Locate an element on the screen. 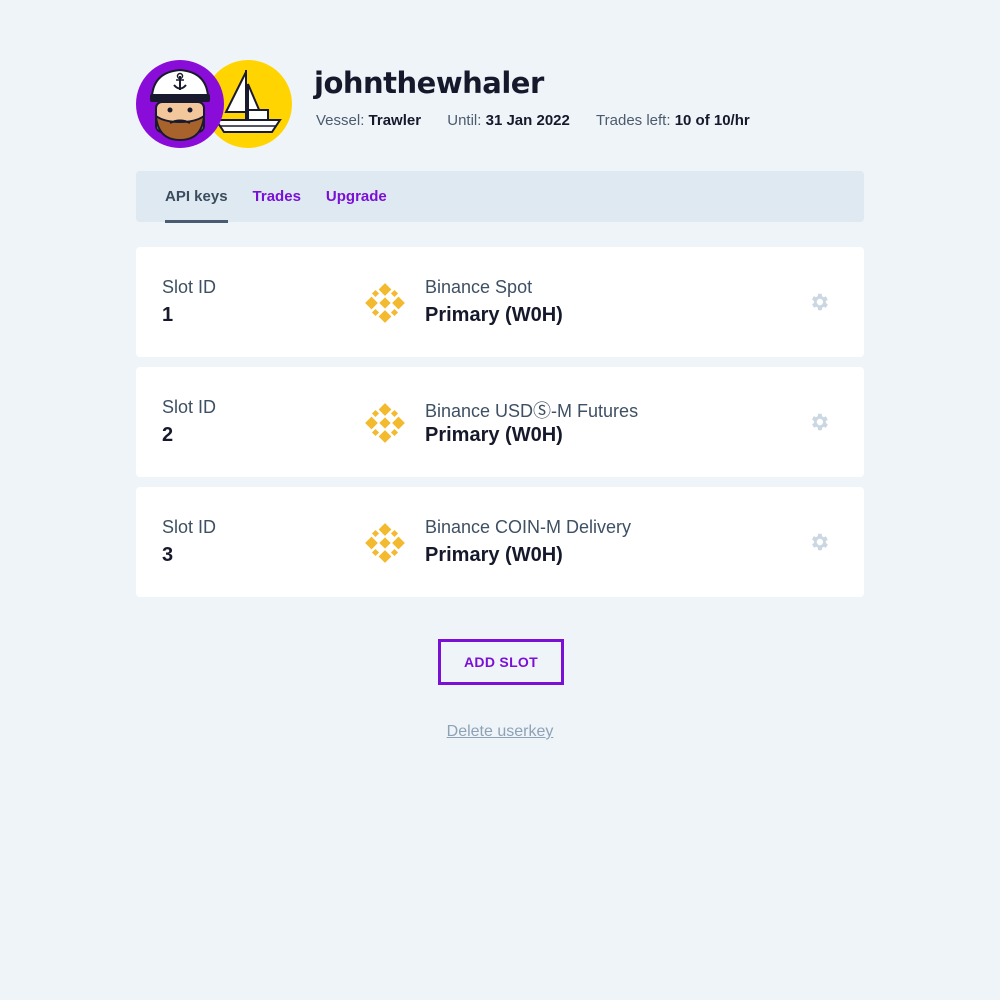  tab-api-keys: API keys is located at coordinates (196, 197).